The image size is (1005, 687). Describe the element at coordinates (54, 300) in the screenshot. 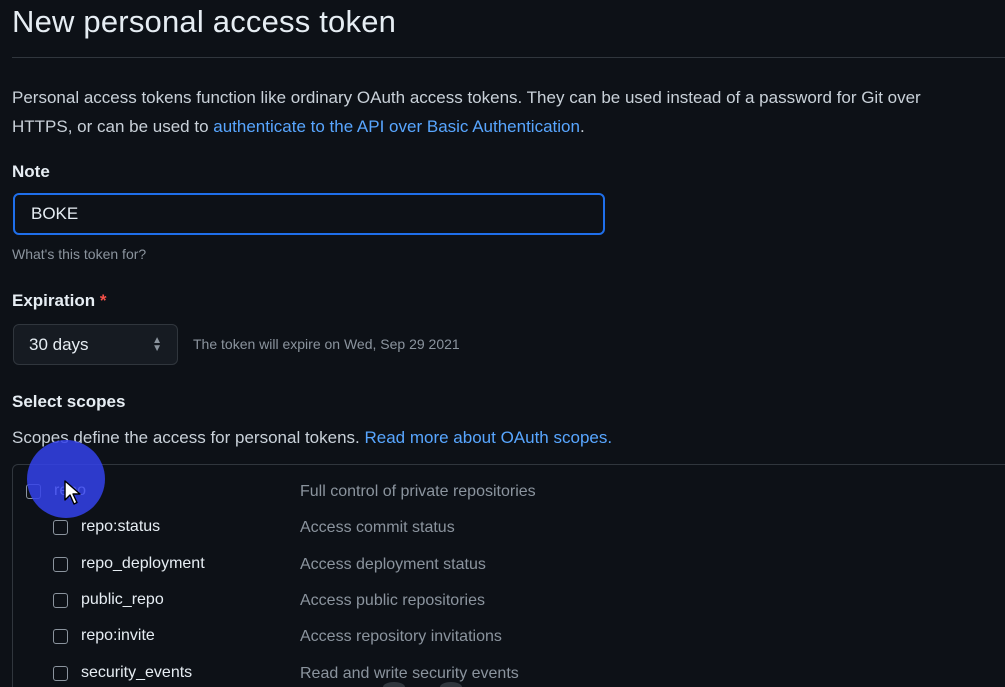

I see `expiration-label-text: Expiration` at that location.